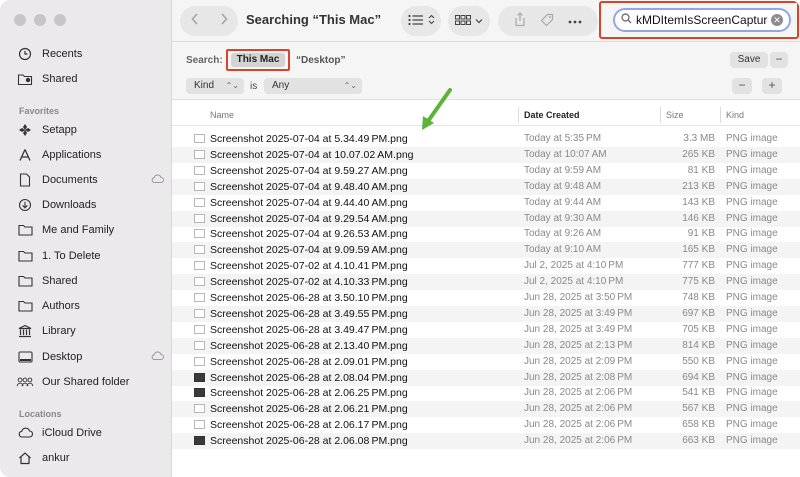 This screenshot has width=800, height=477. What do you see at coordinates (749, 60) in the screenshot?
I see `save-search-button: Save` at bounding box center [749, 60].